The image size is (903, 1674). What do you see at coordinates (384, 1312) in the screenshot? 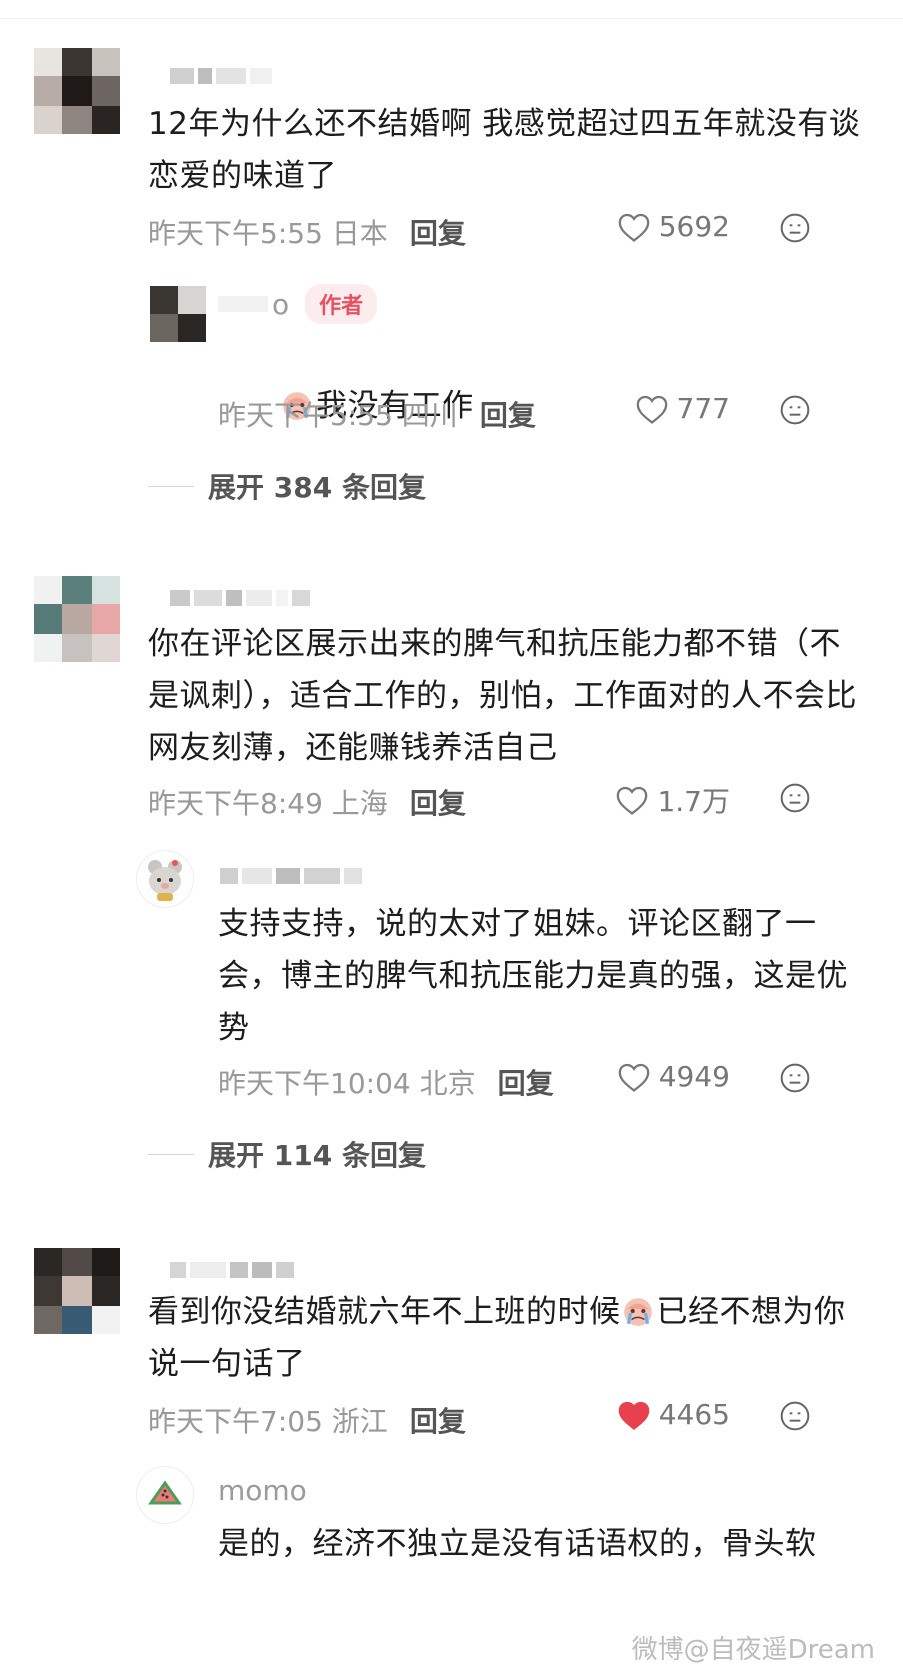
I see `comment-text-part-1: 看到你没结婚就六年不上班的时候` at bounding box center [384, 1312].